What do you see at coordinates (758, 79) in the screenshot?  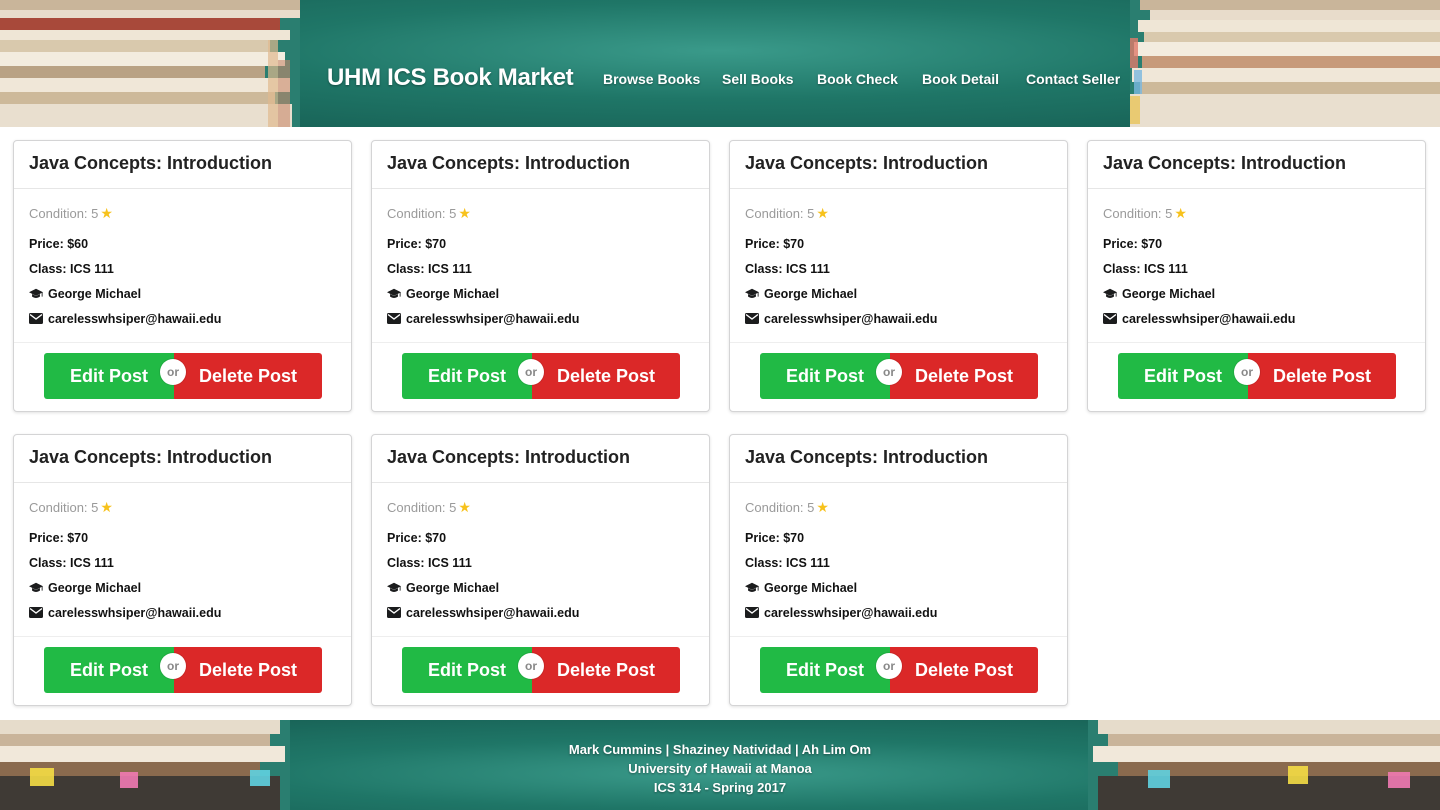 I see `nav-sell-books: Sell Books` at bounding box center [758, 79].